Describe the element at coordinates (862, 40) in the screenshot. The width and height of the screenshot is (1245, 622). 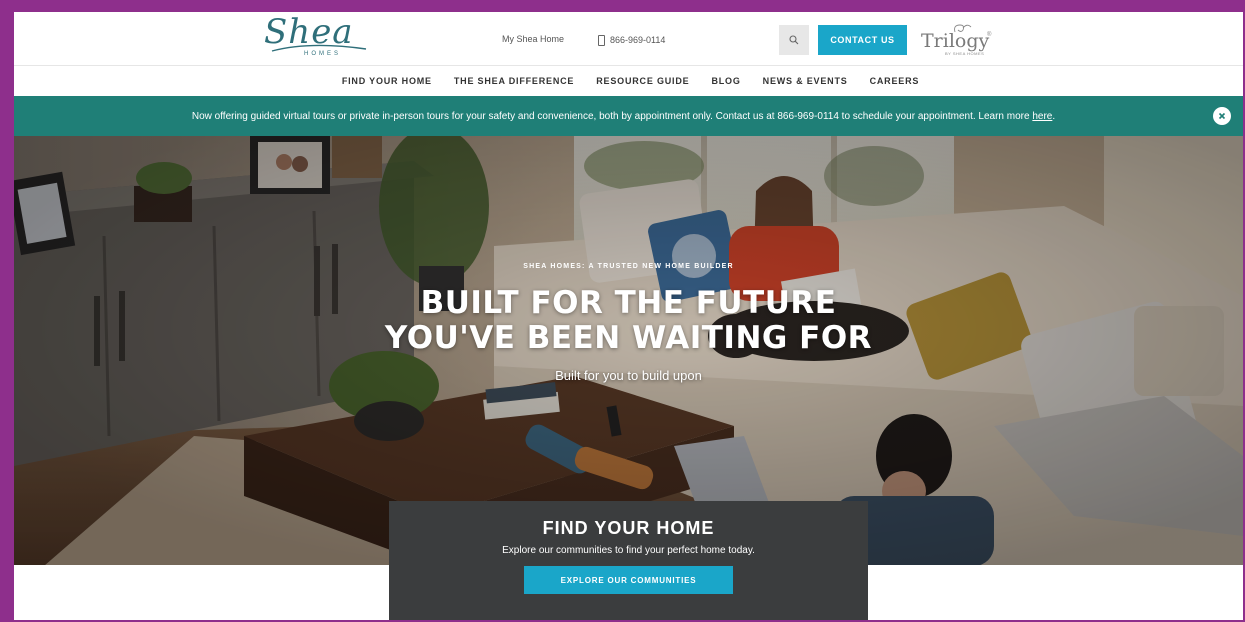
I see `contact-us-button: CONTACT US` at that location.